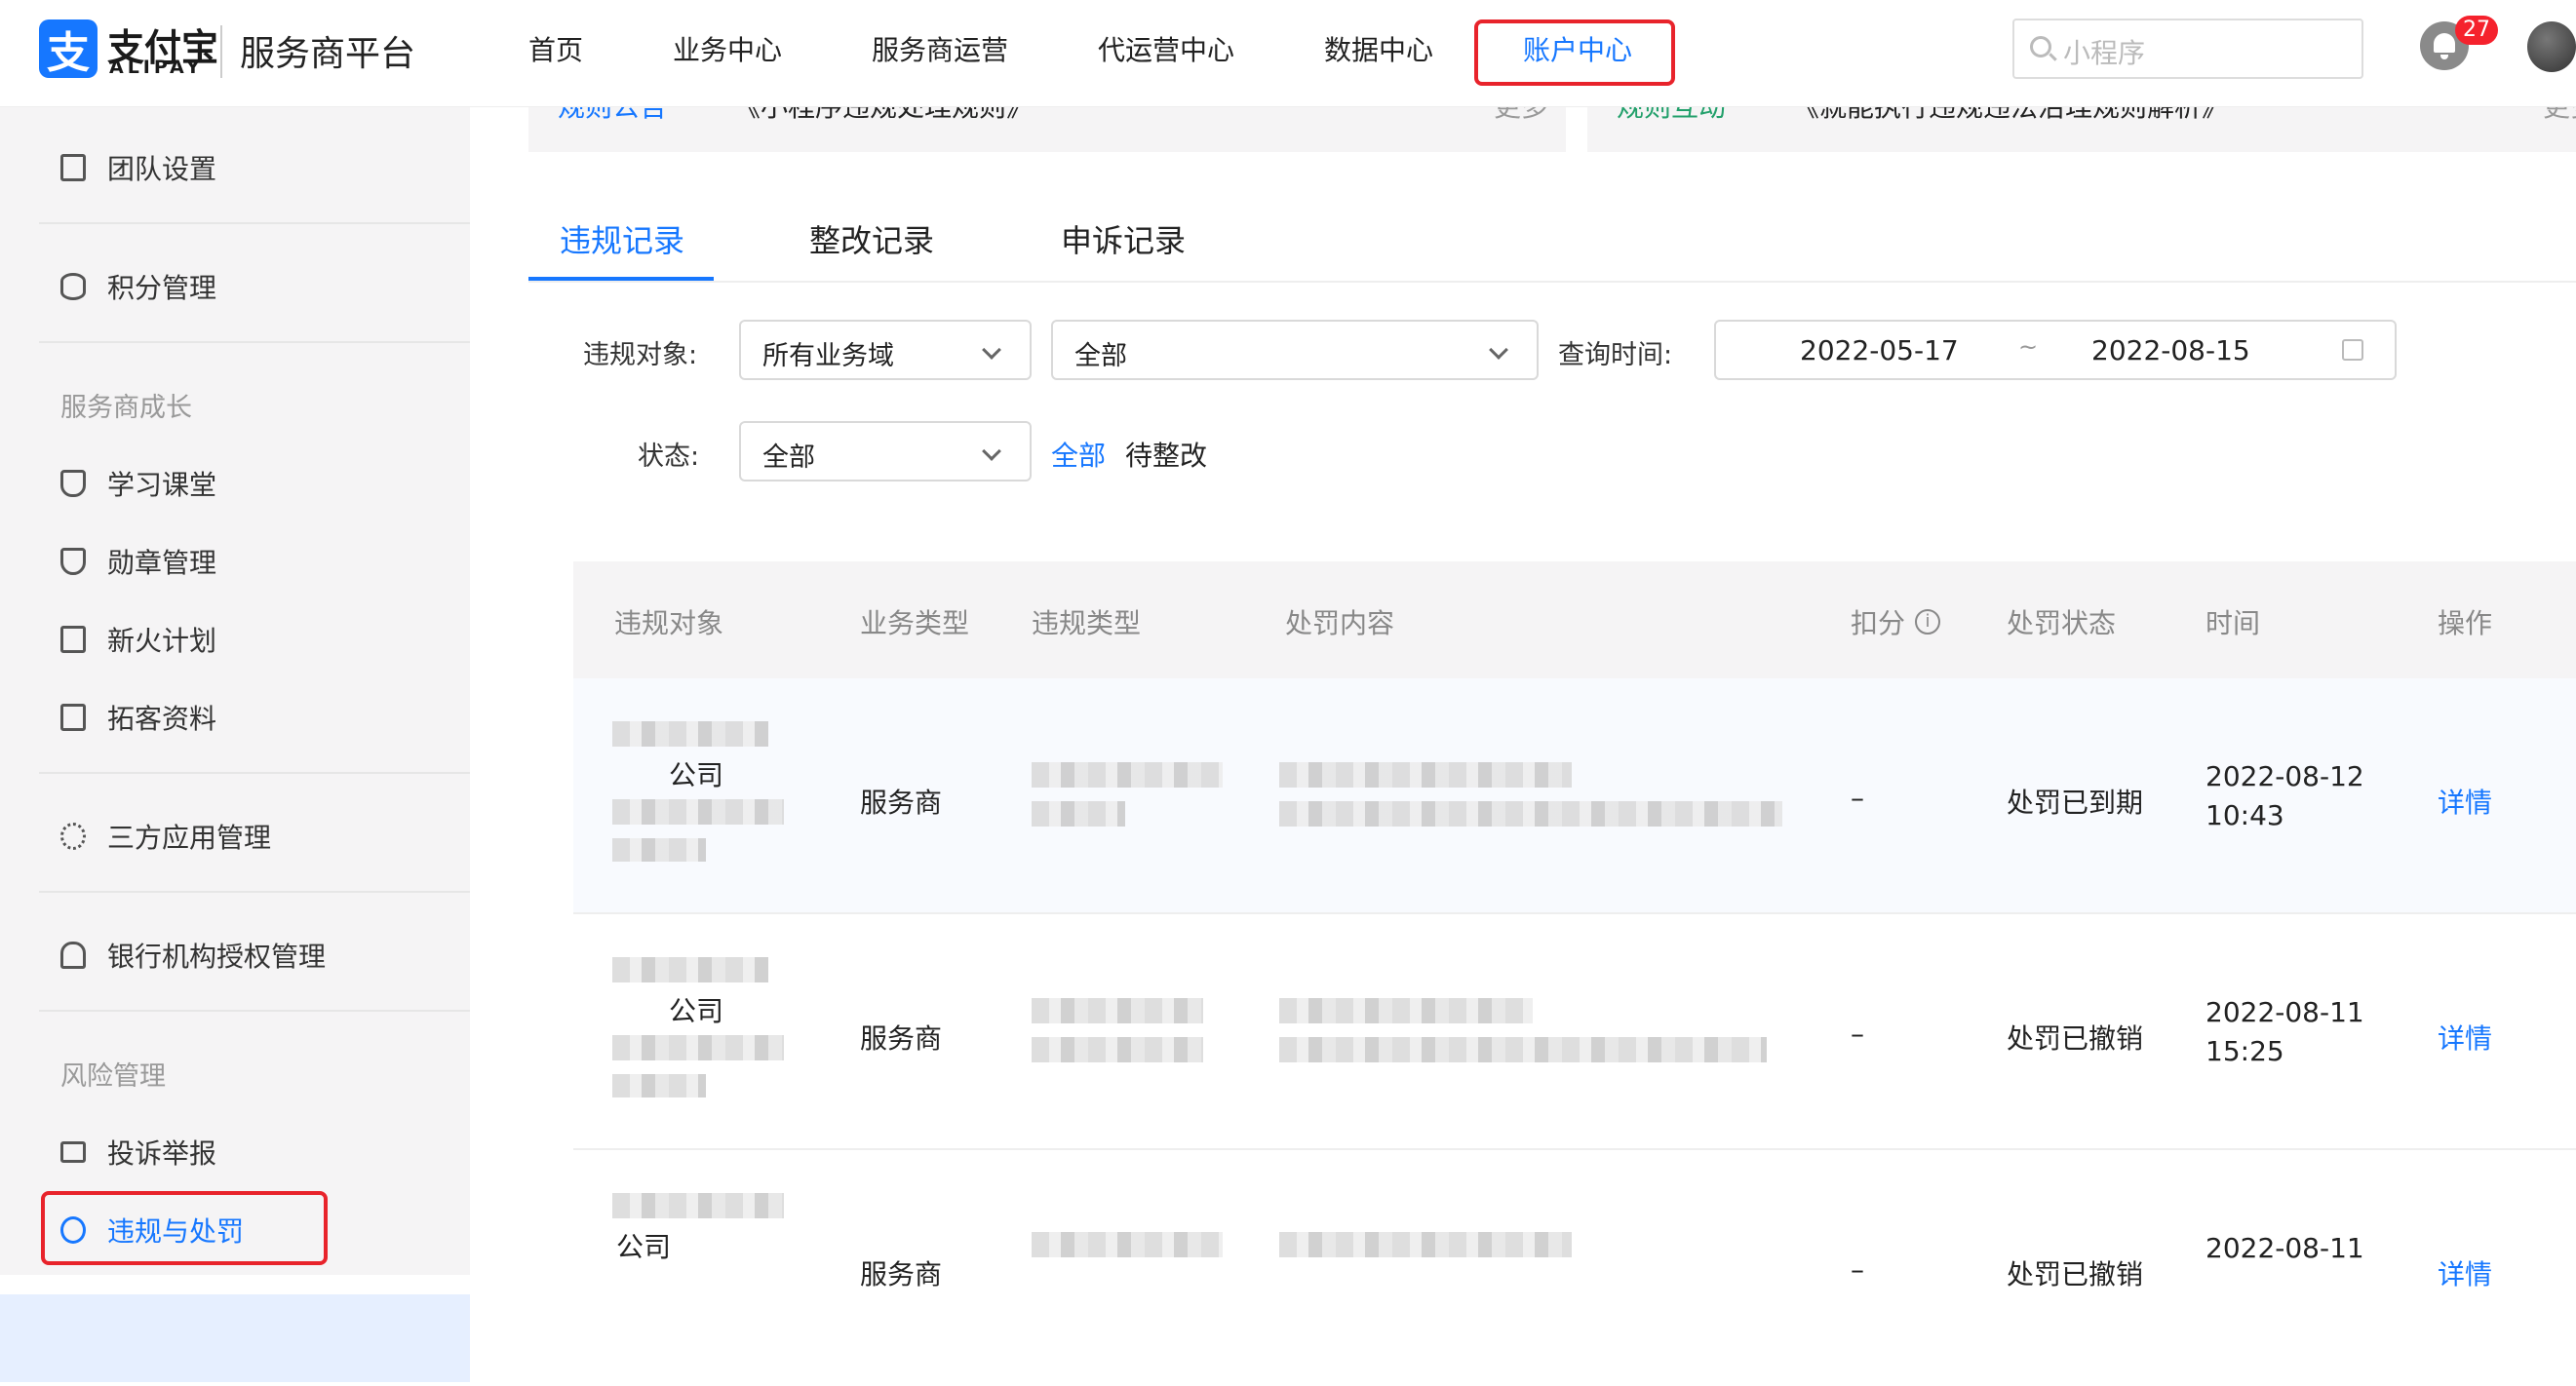  What do you see at coordinates (1166, 454) in the screenshot?
I see `quick-filter-pending: 待整改` at bounding box center [1166, 454].